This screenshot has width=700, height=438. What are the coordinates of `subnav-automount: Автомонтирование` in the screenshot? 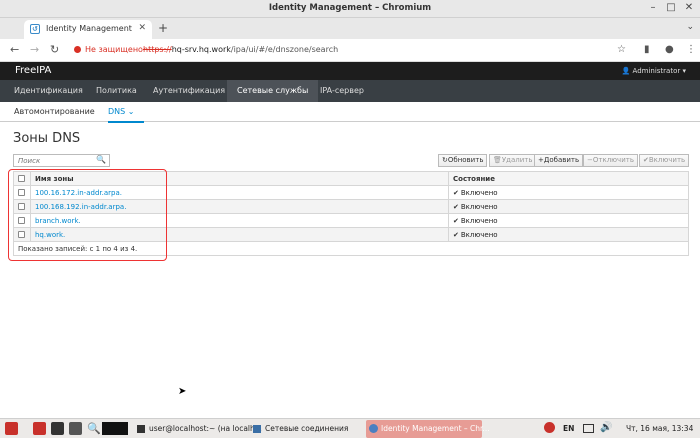 It's located at (54, 111).